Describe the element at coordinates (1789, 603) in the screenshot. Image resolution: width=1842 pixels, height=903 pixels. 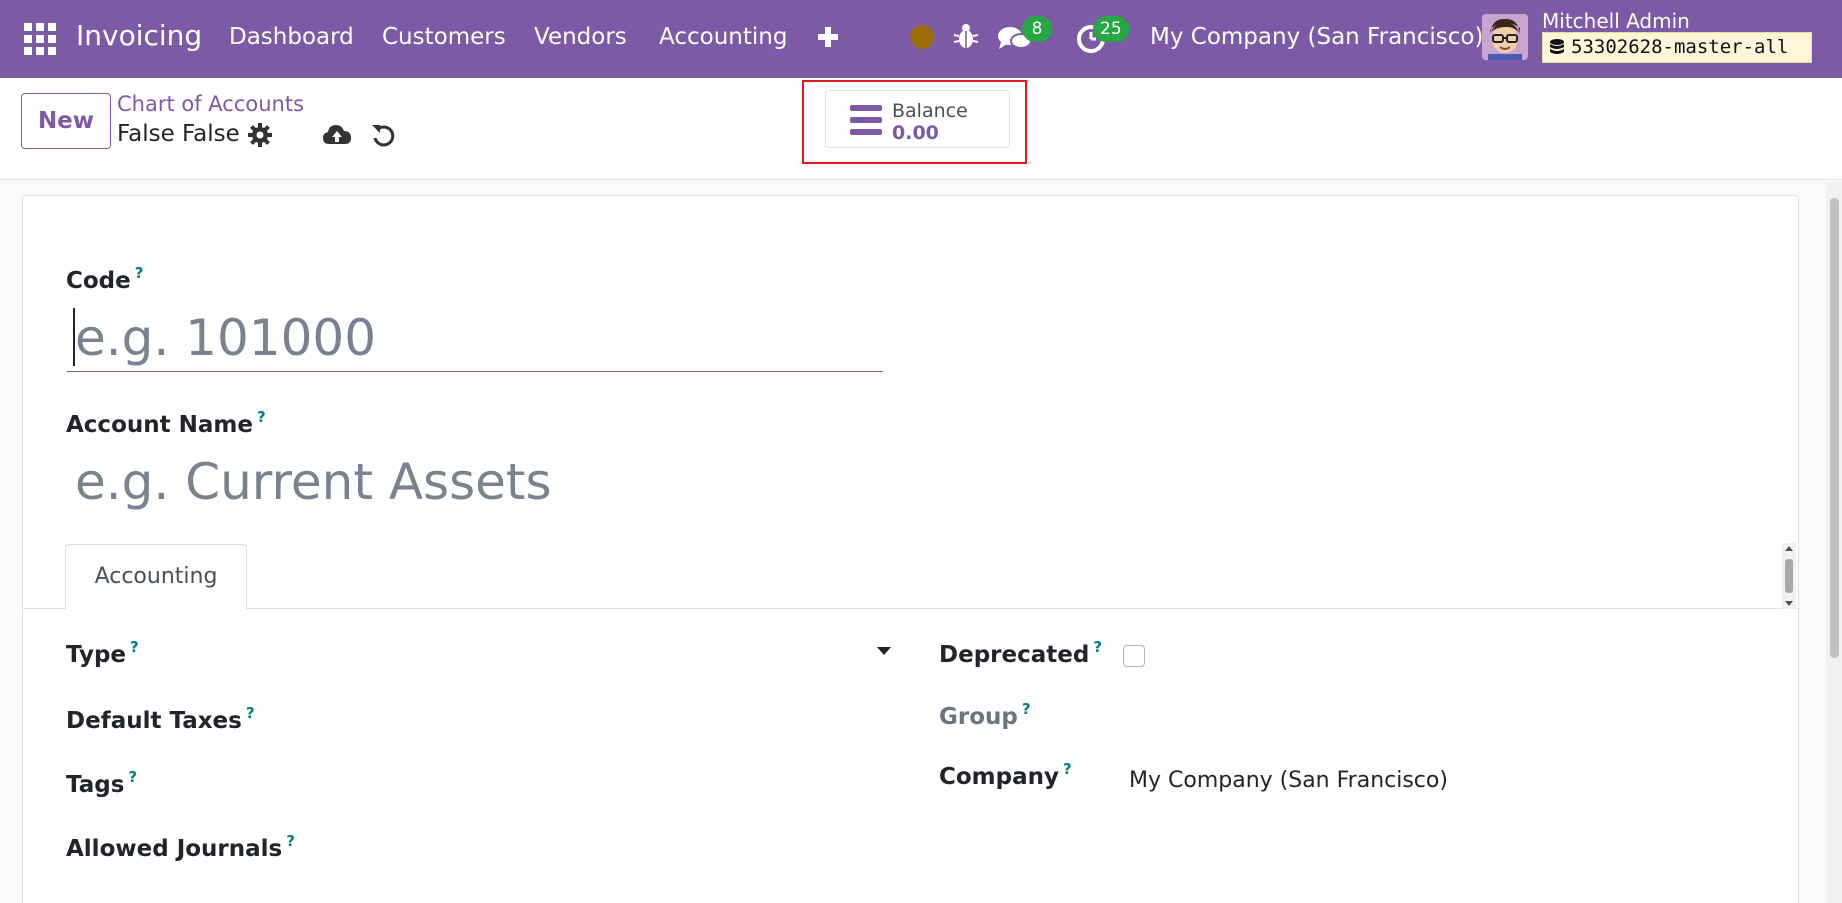
I see `scroll-down-icon` at that location.